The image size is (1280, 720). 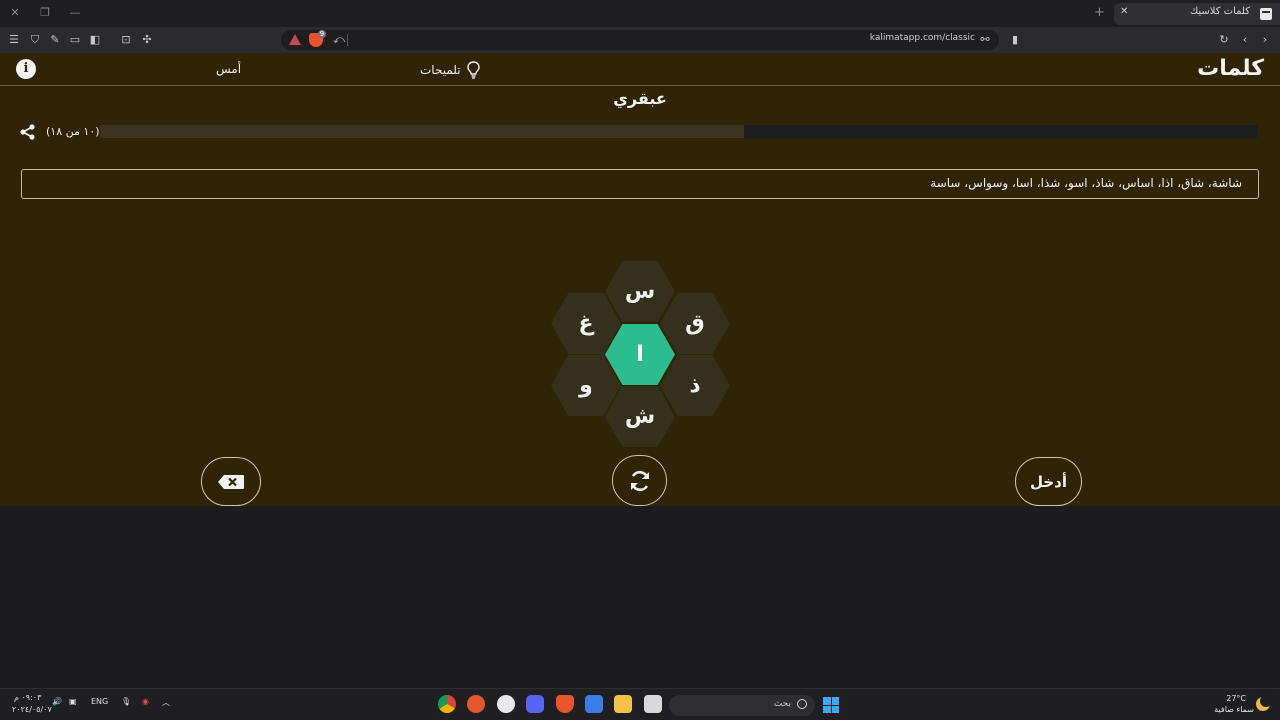 I want to click on enter-label: أدخل, so click(x=1048, y=481).